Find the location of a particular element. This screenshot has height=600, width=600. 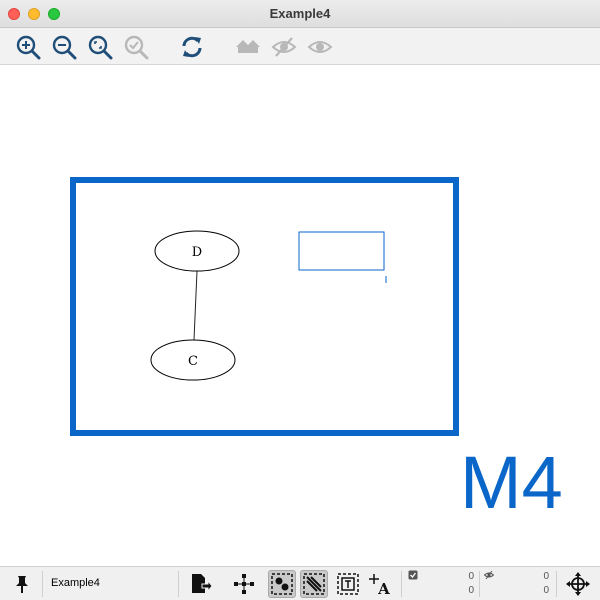

export-button is located at coordinates (200, 584).